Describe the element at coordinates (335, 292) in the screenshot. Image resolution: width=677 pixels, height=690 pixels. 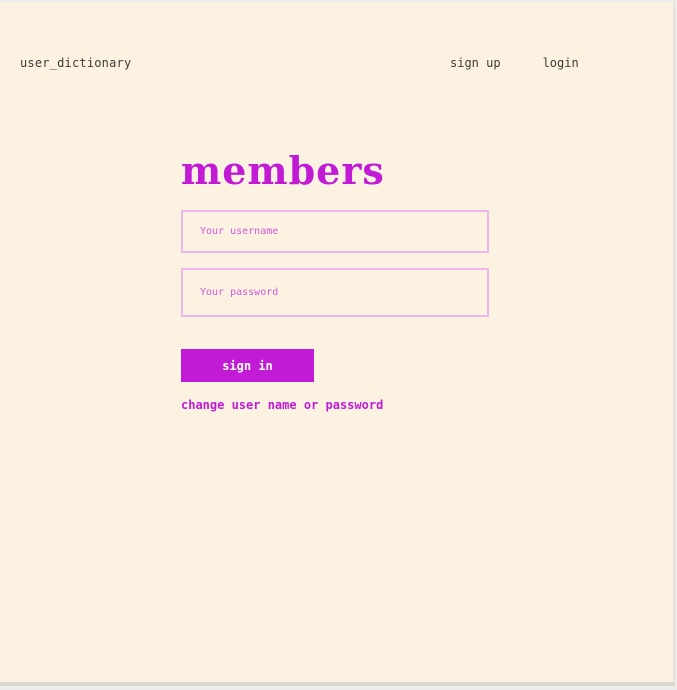
I see `password-input` at that location.